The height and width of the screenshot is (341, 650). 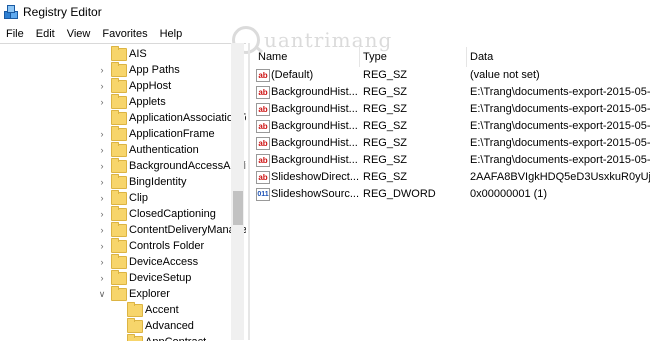 What do you see at coordinates (116, 246) in the screenshot?
I see `tree-item: › Controls Folder` at bounding box center [116, 246].